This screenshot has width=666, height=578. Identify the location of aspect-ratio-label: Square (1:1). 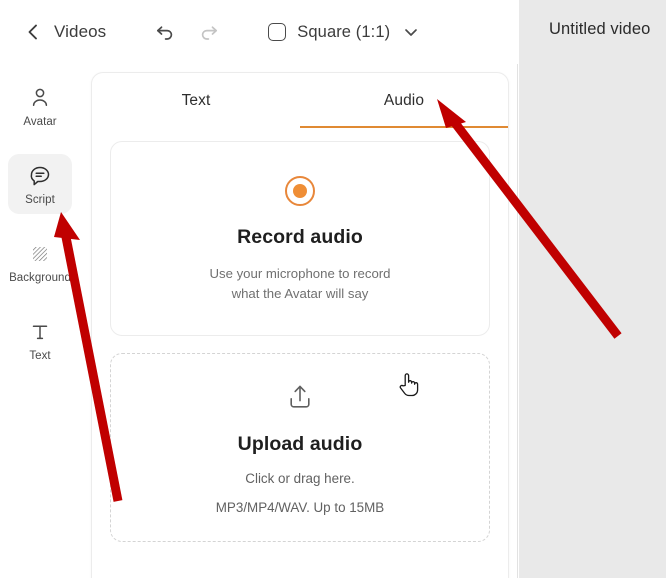
(344, 31).